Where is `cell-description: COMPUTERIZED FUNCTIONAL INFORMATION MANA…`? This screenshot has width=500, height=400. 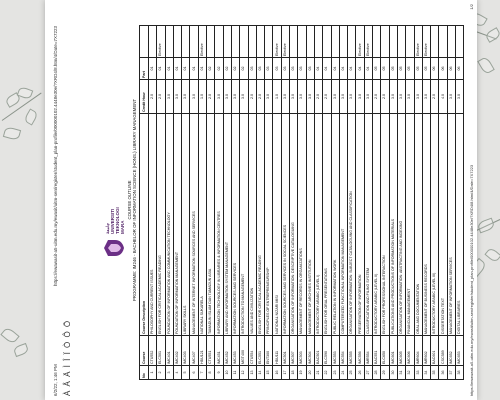
cell-description: COMPUTERIZED FUNCTIONAL INFORMATION MANA… is located at coordinates (343, 224).